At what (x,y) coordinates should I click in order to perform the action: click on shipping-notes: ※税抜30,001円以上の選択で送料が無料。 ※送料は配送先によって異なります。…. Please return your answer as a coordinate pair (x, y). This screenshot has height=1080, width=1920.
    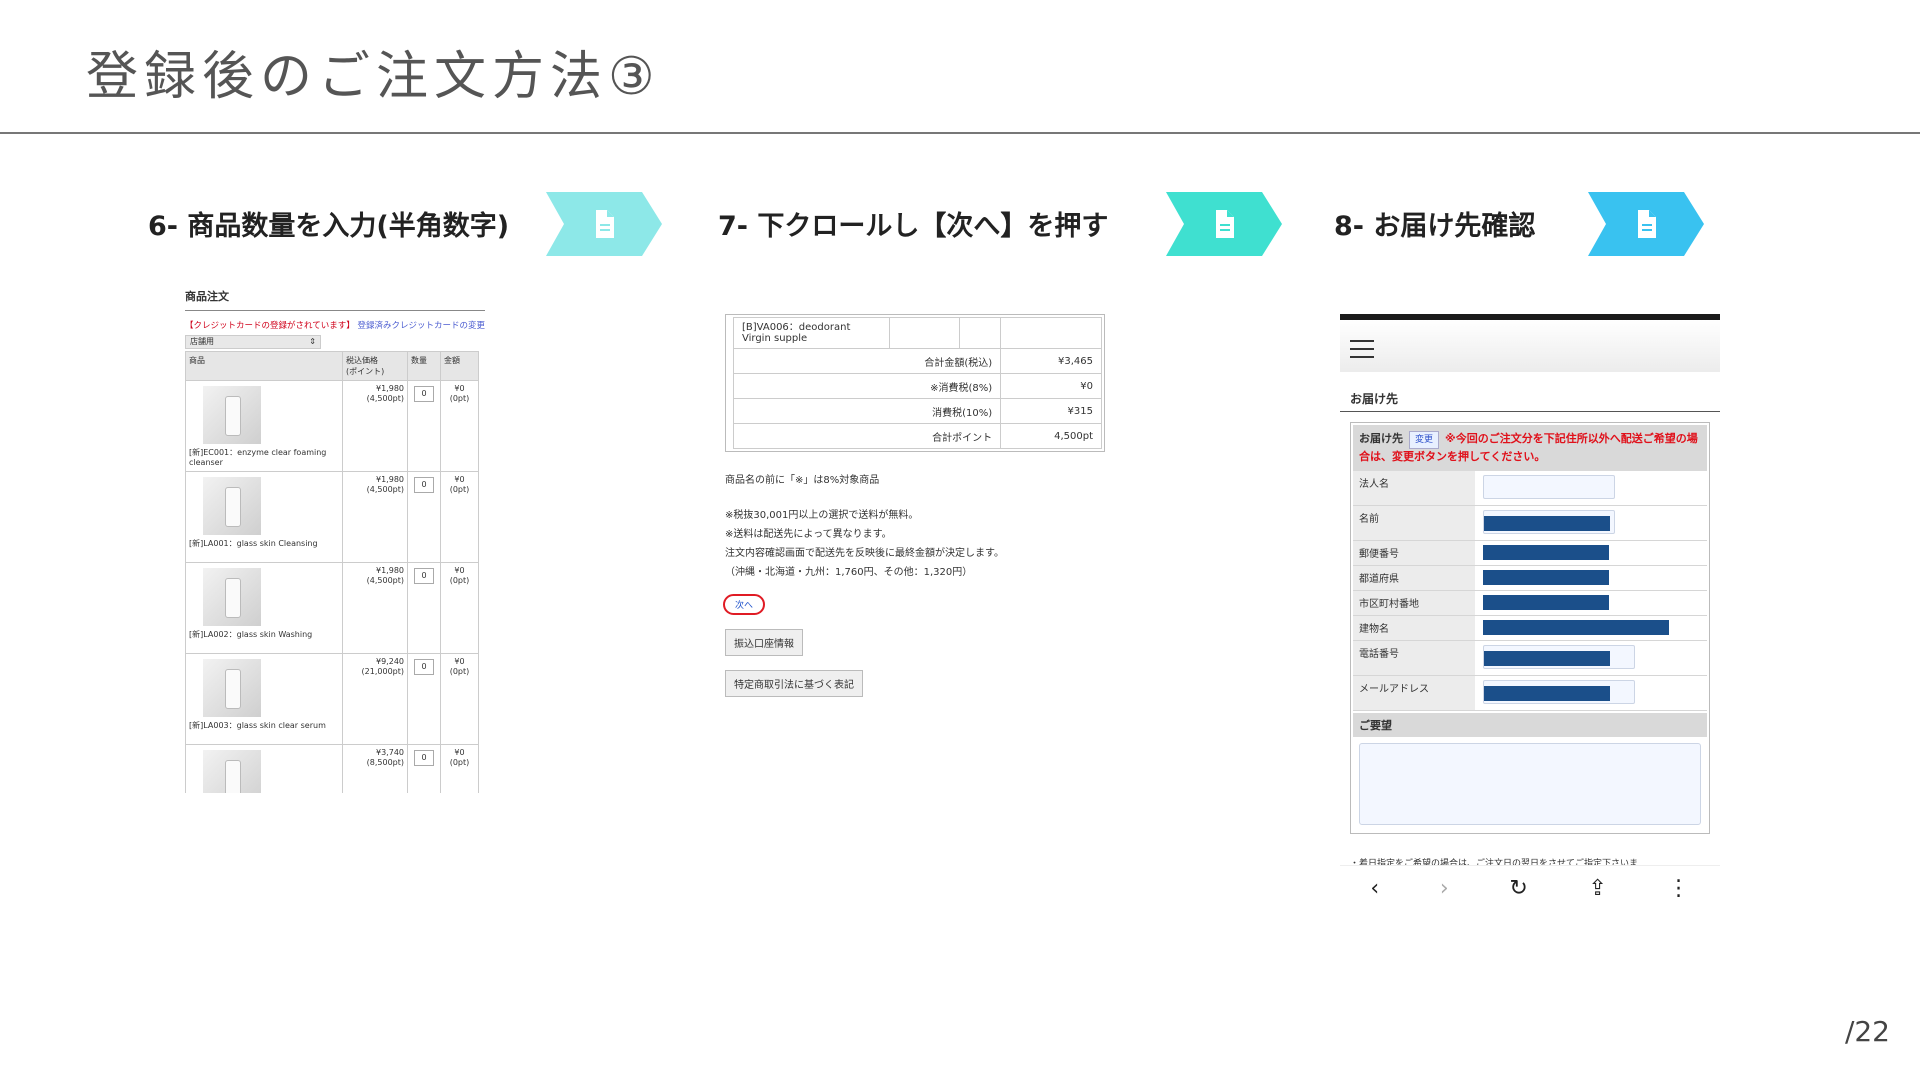
    Looking at the image, I should click on (915, 544).